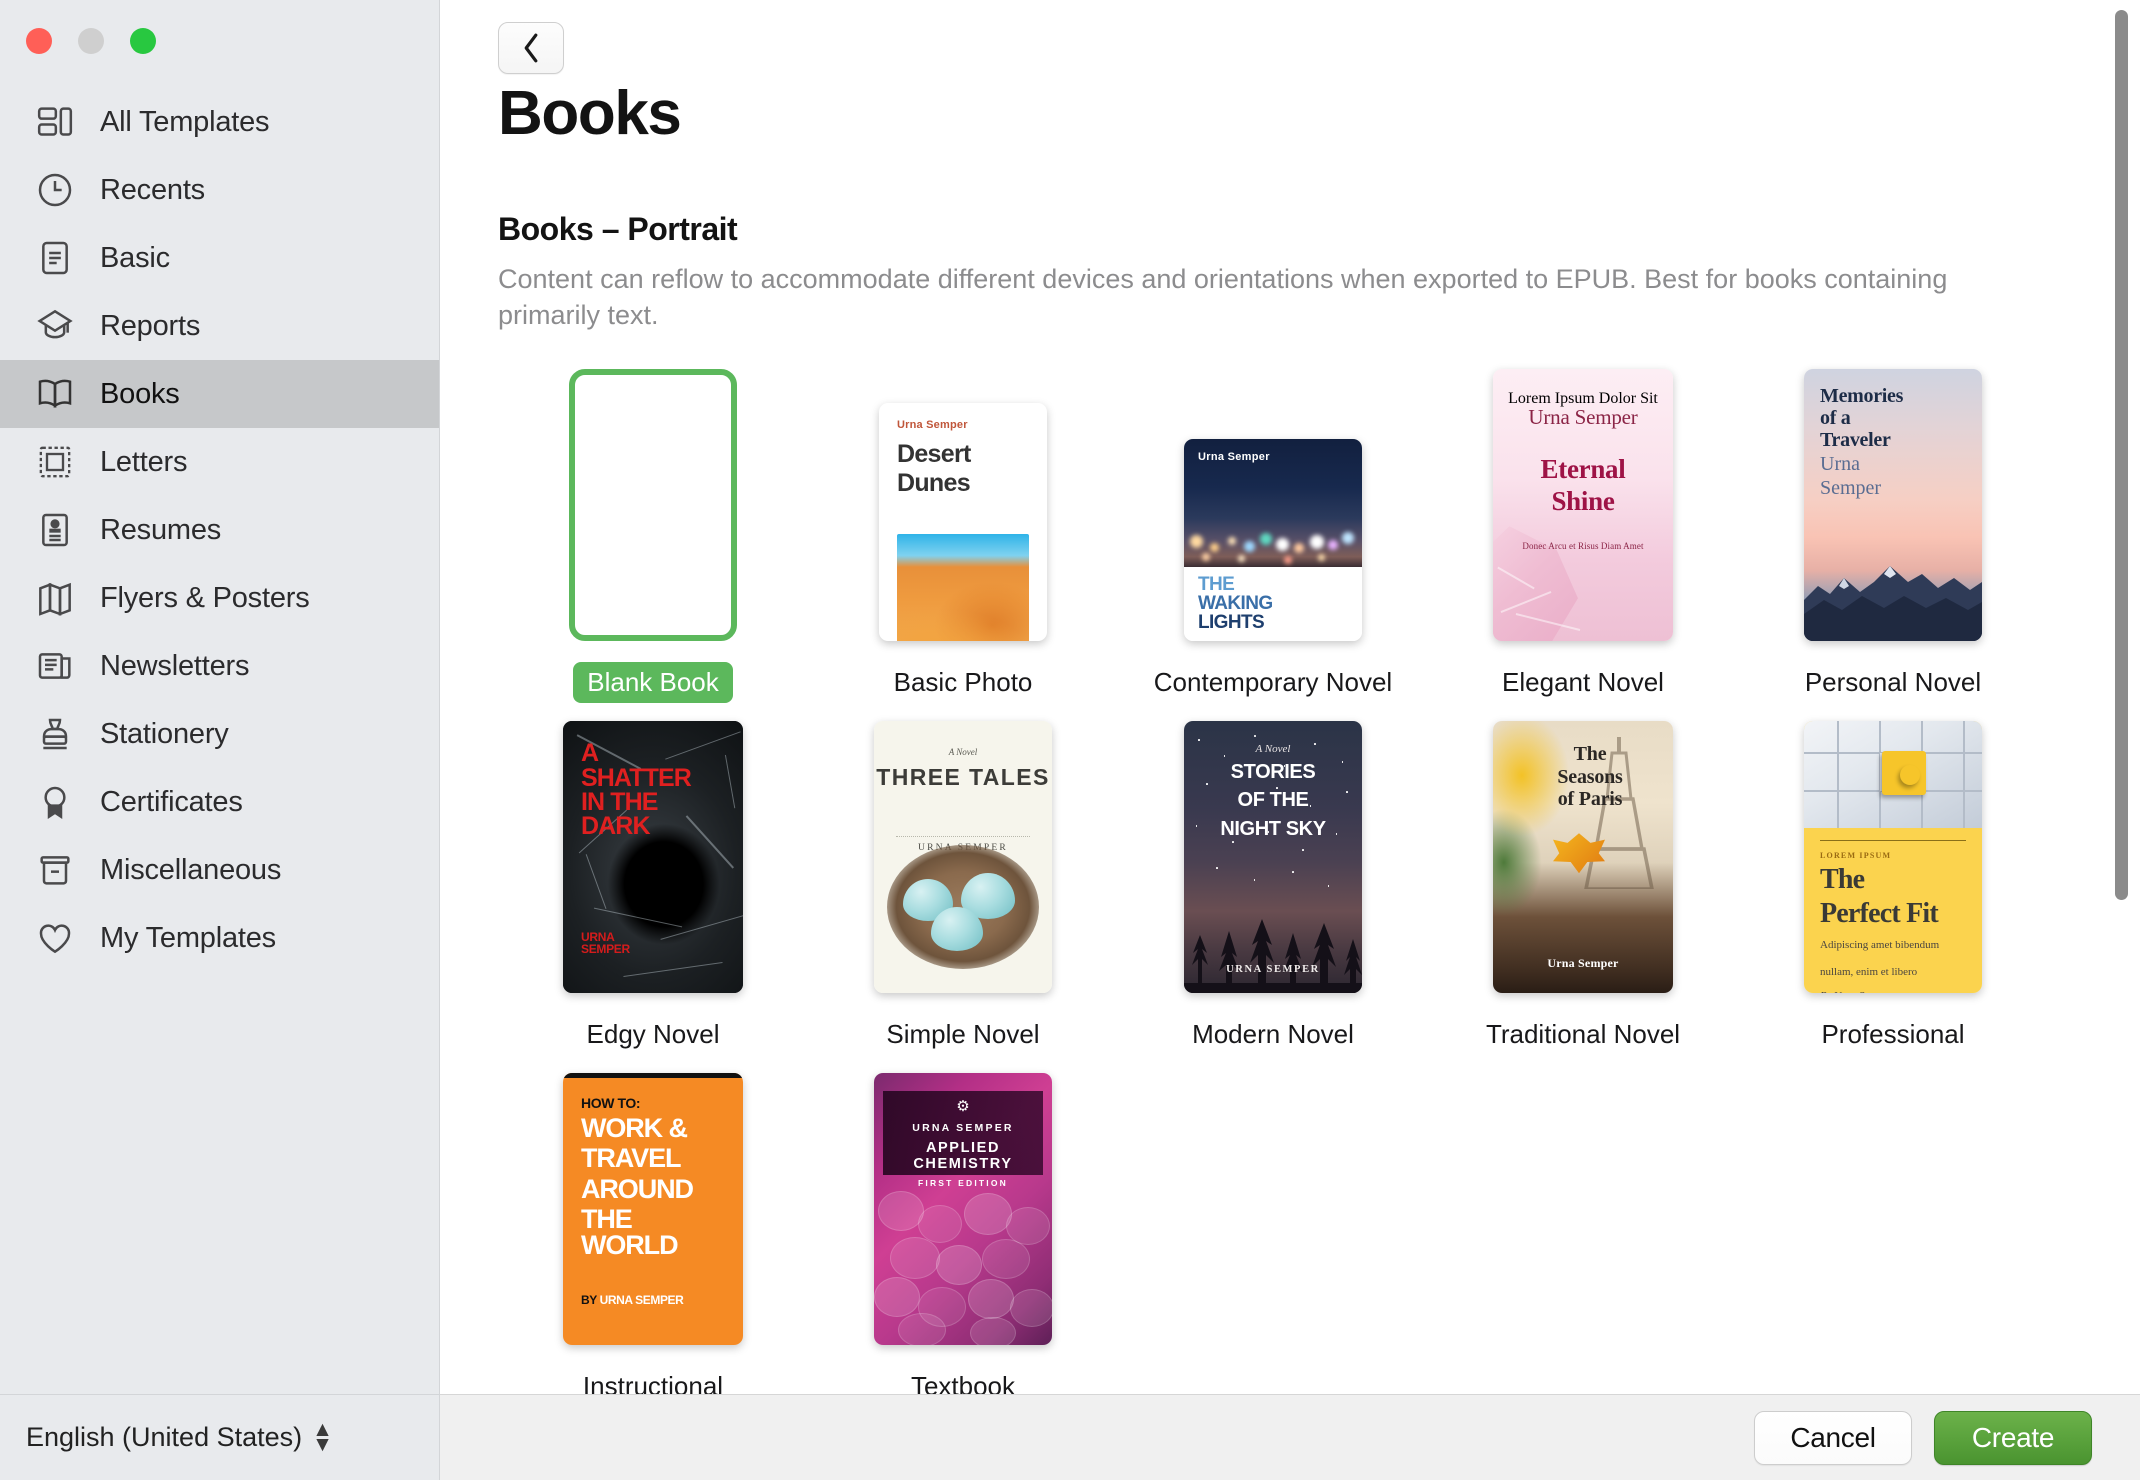  Describe the element at coordinates (143, 41) in the screenshot. I see `zoom-button` at that location.